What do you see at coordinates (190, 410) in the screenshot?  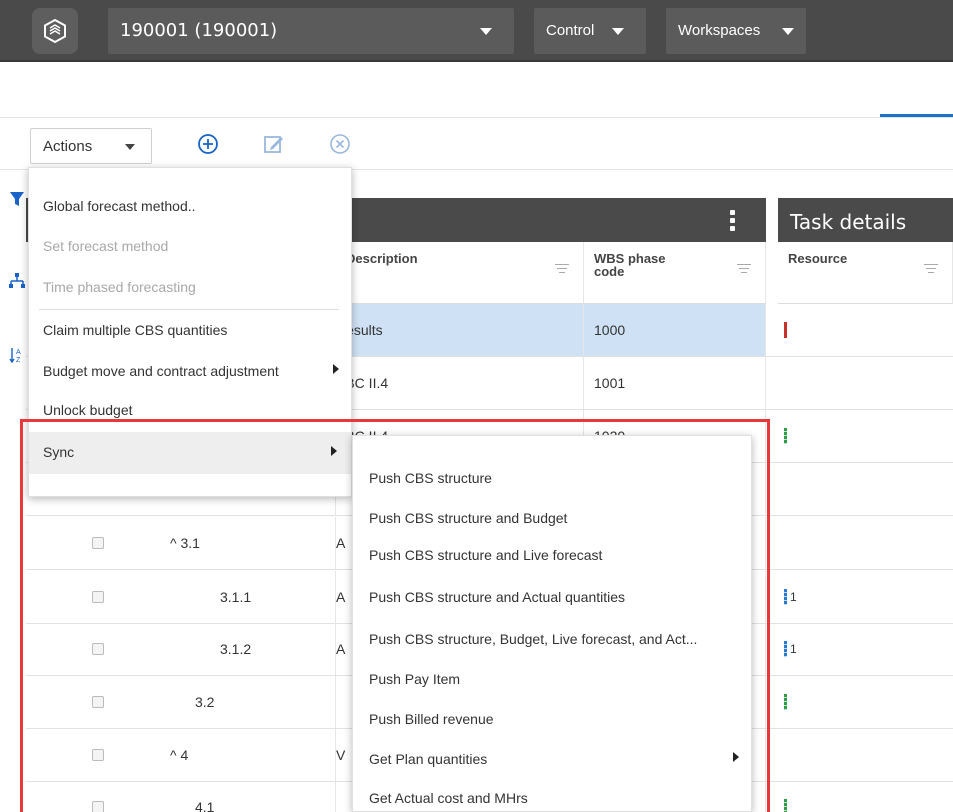 I see `menu-item-unlock-budget: Unlock budget` at bounding box center [190, 410].